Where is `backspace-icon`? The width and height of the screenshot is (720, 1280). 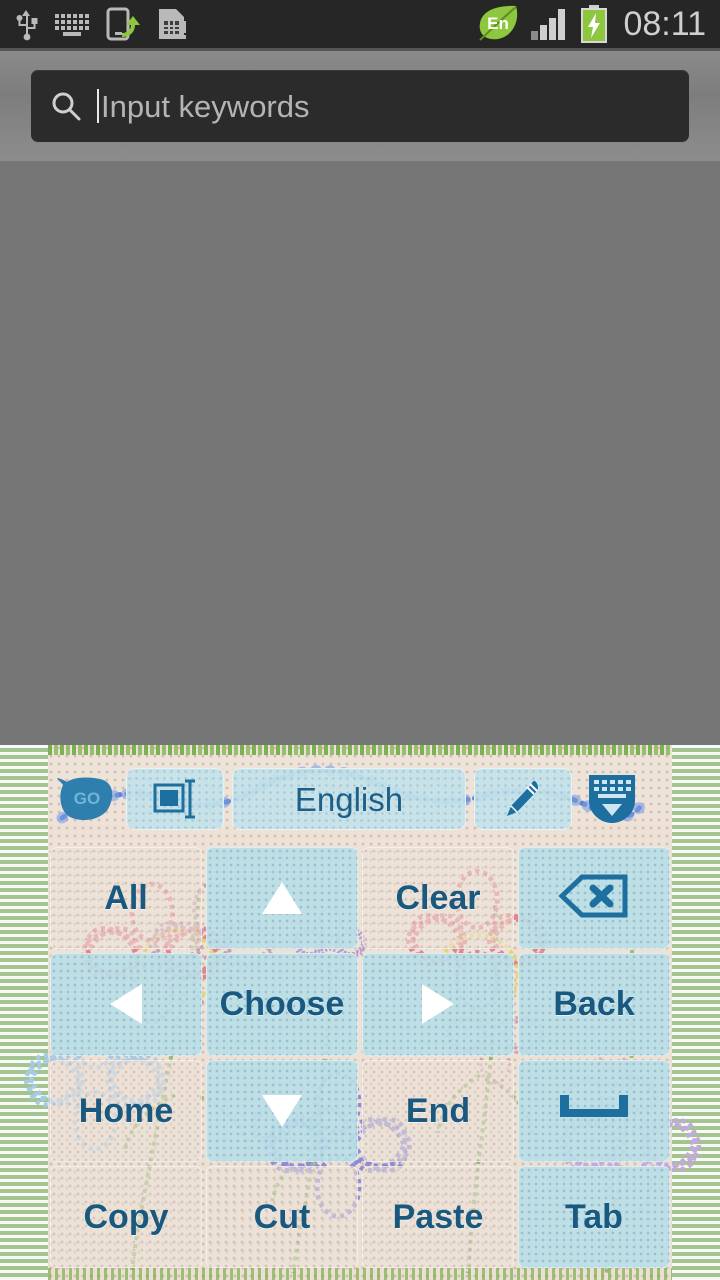 backspace-icon is located at coordinates (594, 898).